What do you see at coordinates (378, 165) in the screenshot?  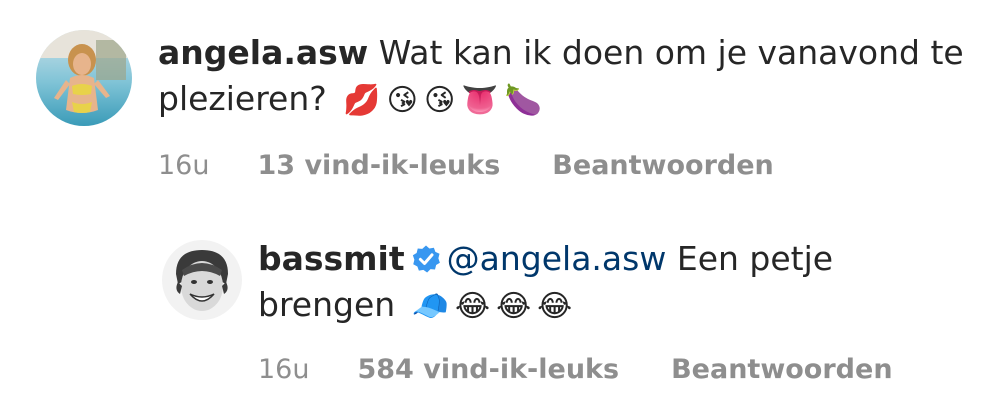 I see `likes-count: 13 vind-ik-leuks` at bounding box center [378, 165].